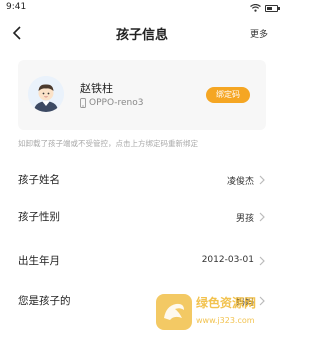 The image size is (320, 338). Describe the element at coordinates (259, 33) in the screenshot. I see `more-button: 更多` at that location.